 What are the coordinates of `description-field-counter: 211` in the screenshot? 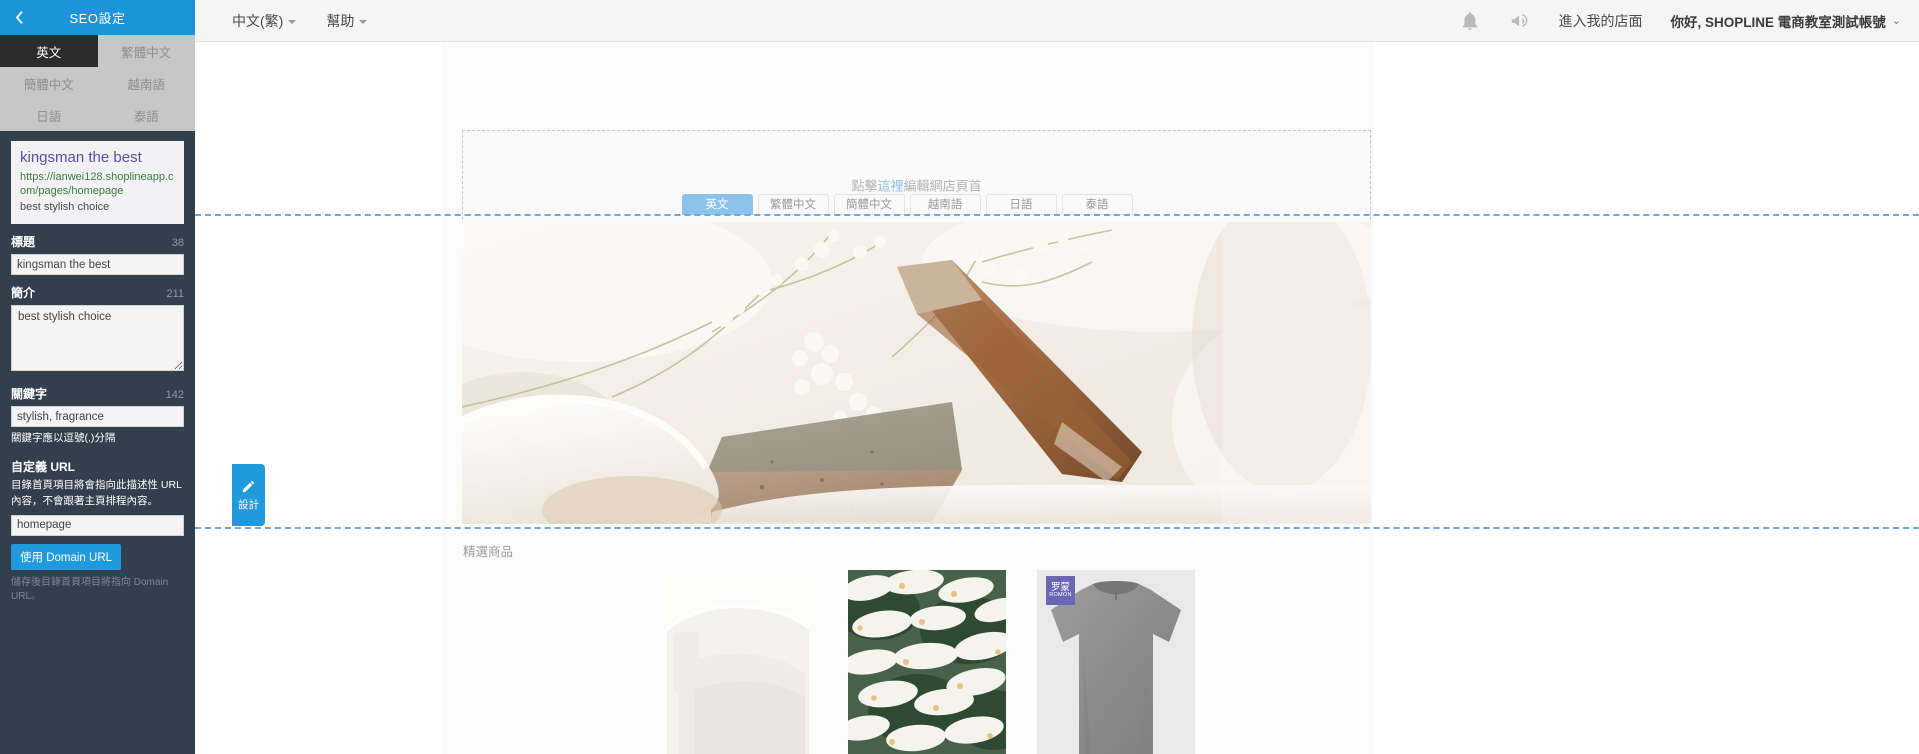 It's located at (175, 294).